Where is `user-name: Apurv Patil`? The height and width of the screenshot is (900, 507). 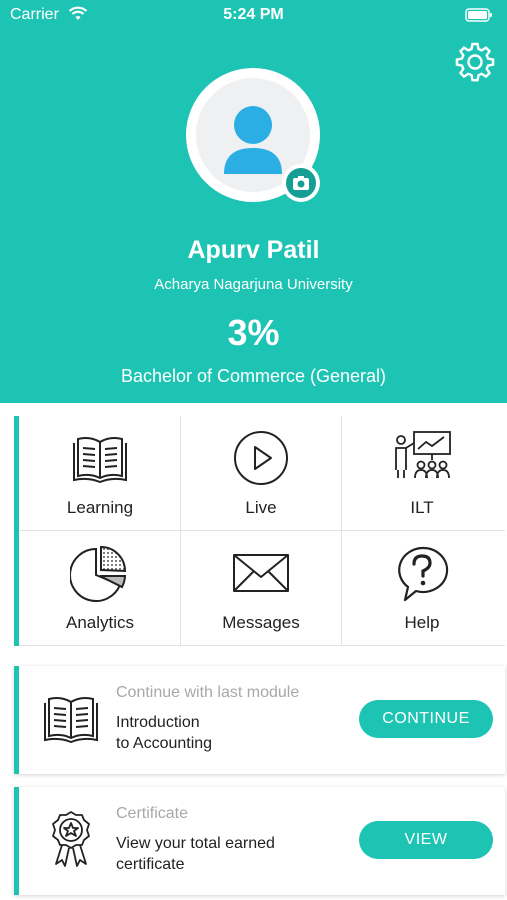
user-name: Apurv Patil is located at coordinates (253, 250).